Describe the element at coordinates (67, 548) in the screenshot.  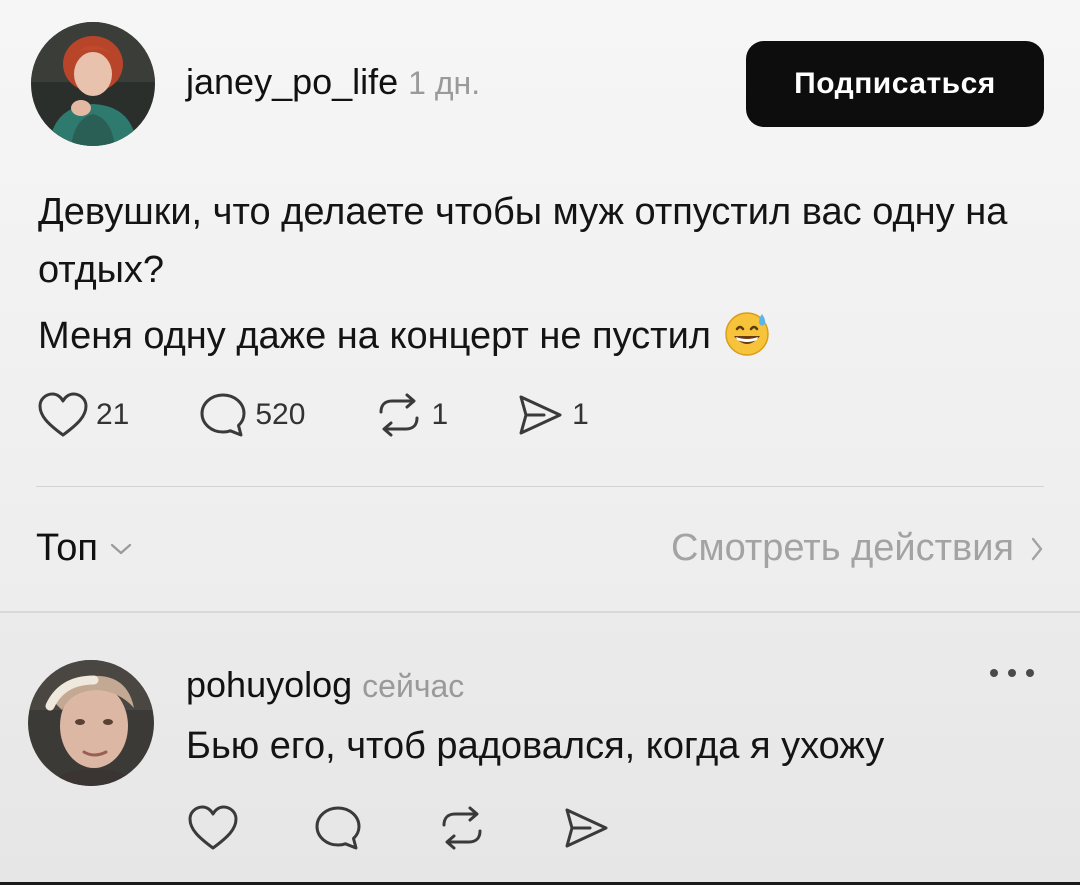
I see `sort-label: Топ` at that location.